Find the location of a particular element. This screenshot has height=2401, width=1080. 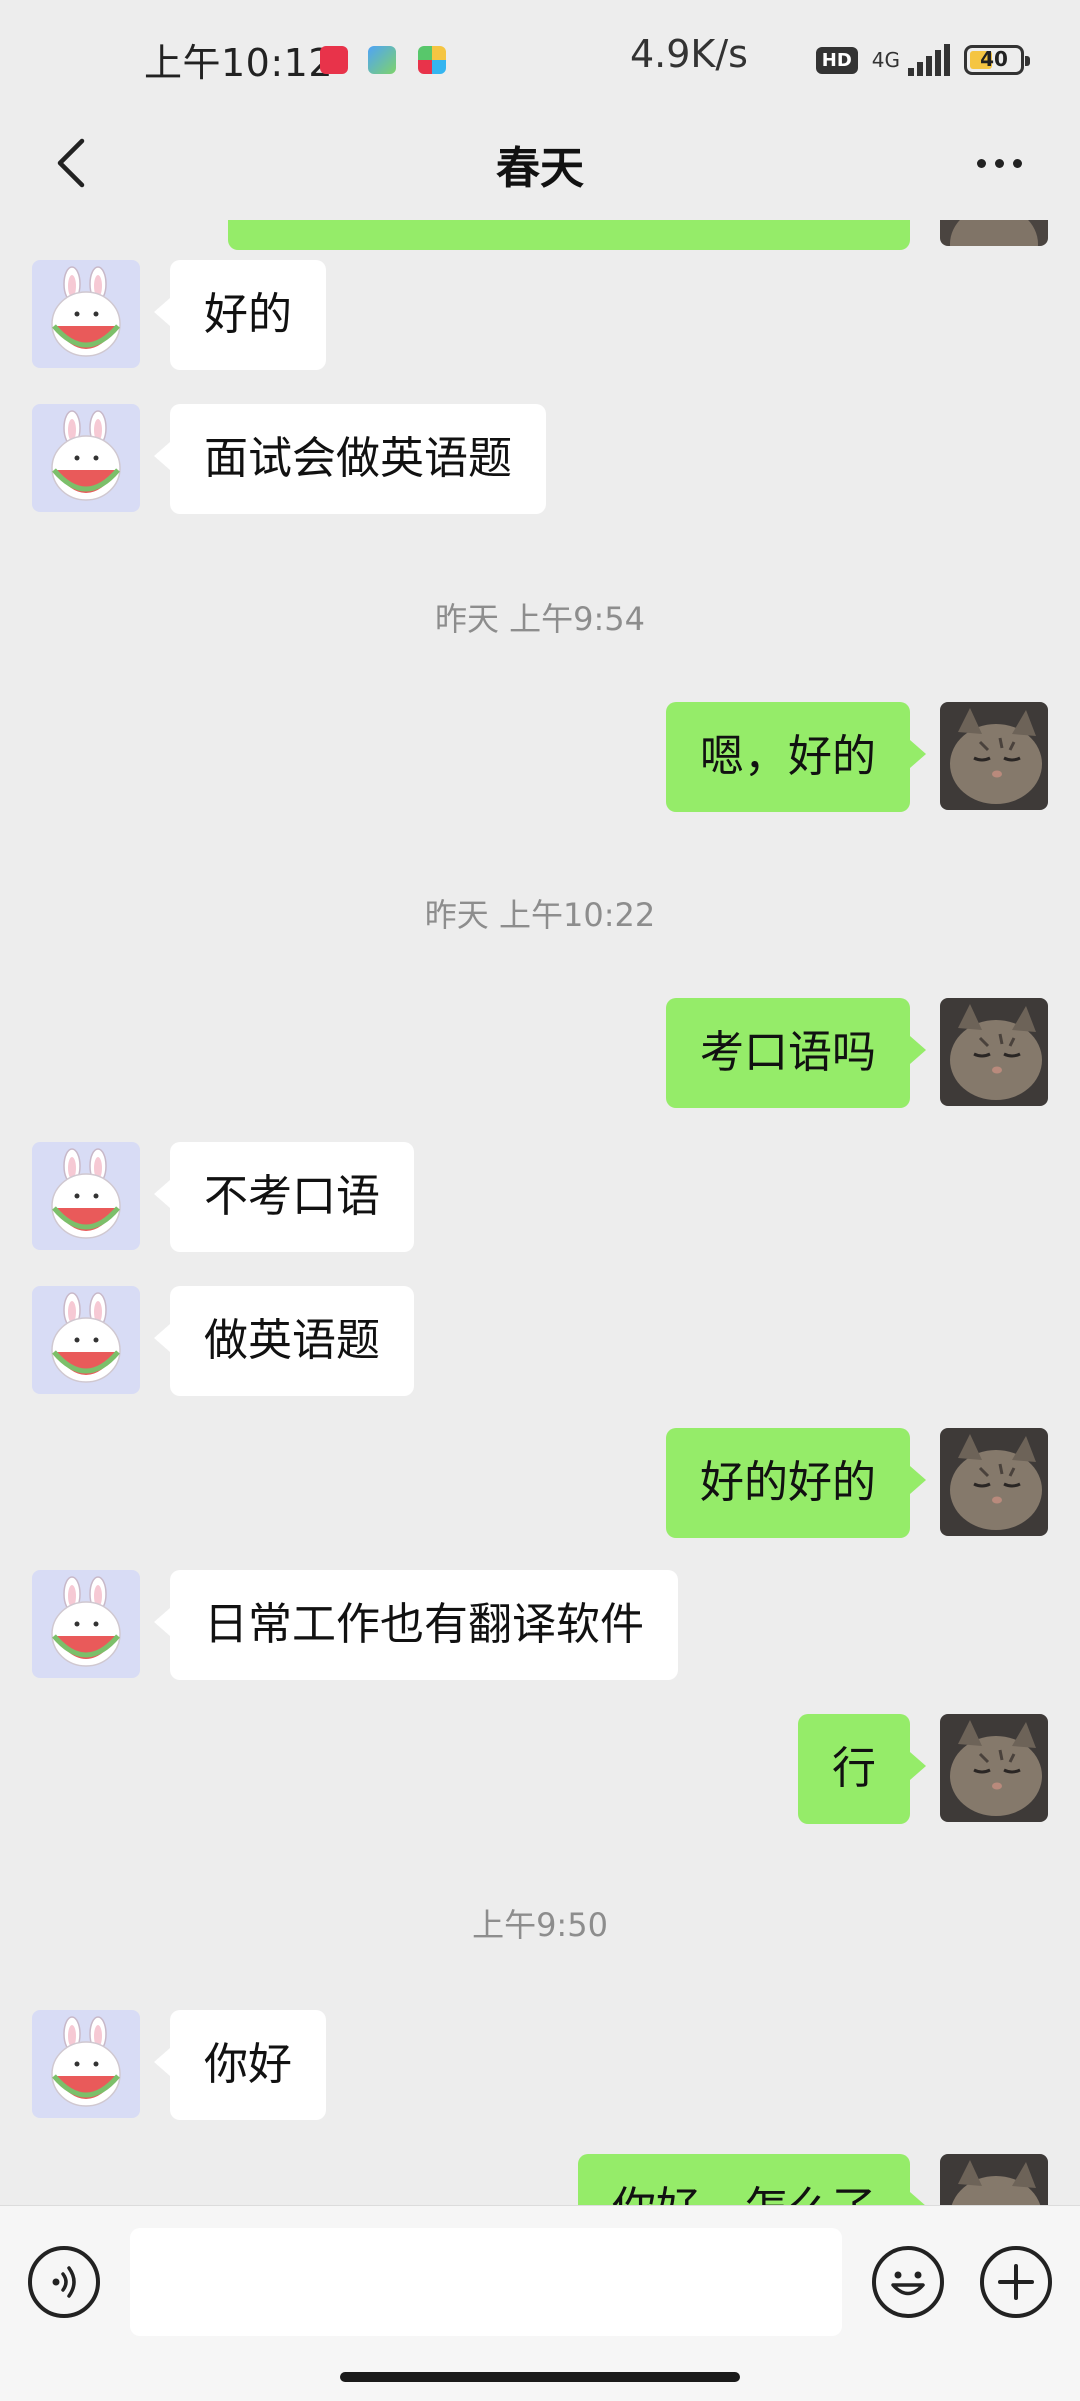

more-button is located at coordinates (999, 163).